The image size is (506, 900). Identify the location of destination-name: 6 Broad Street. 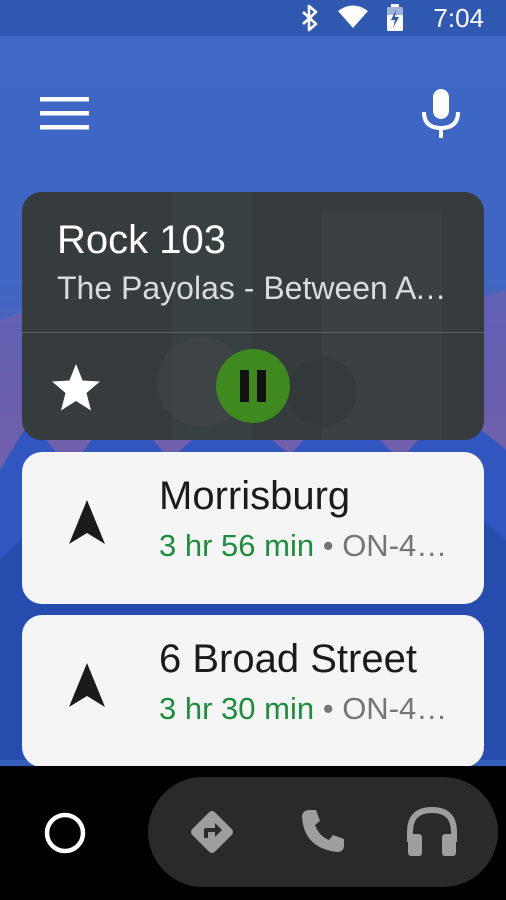
(288, 659).